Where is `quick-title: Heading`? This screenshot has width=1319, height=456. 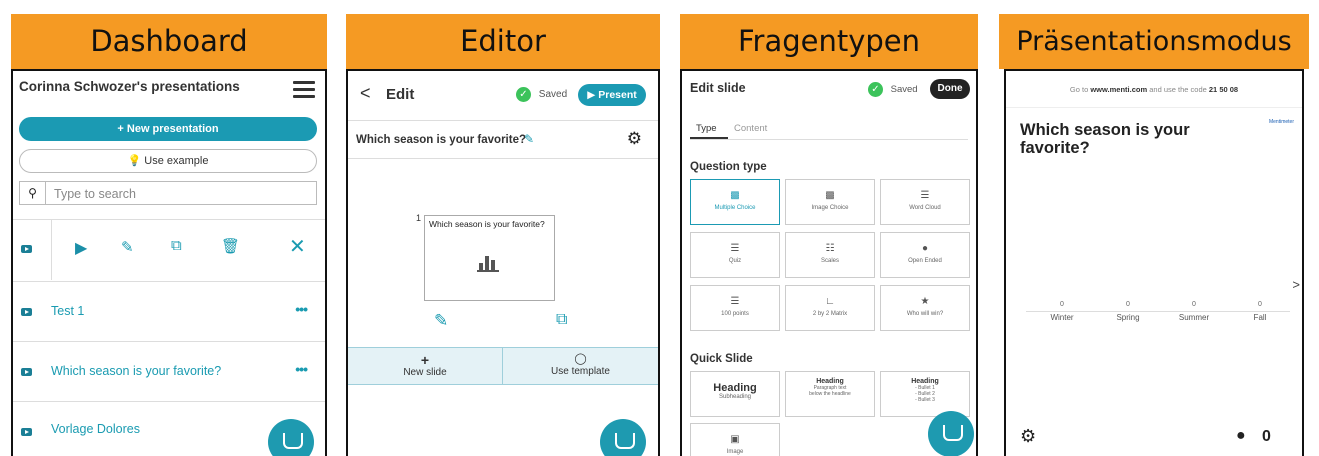
quick-title: Heading is located at coordinates (830, 381).